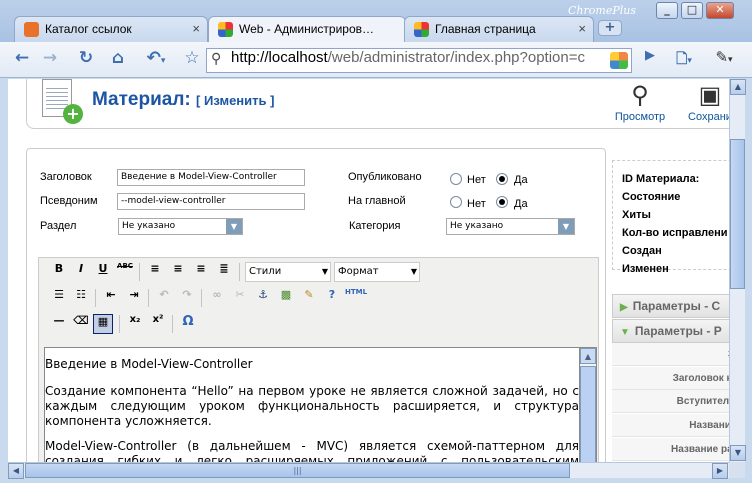 Image resolution: width=752 pixels, height=483 pixels. Describe the element at coordinates (502, 179) in the screenshot. I see `published-yes-radio` at that location.